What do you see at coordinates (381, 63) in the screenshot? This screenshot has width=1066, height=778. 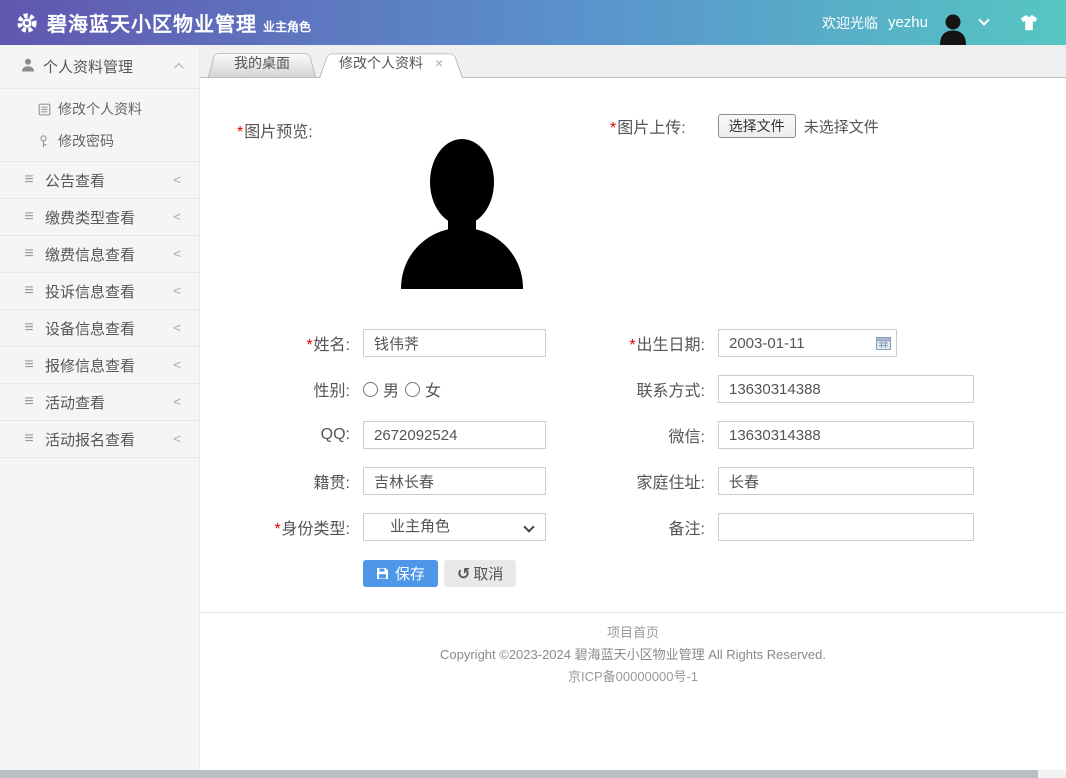 I see `tab-label: 修改个人资料` at bounding box center [381, 63].